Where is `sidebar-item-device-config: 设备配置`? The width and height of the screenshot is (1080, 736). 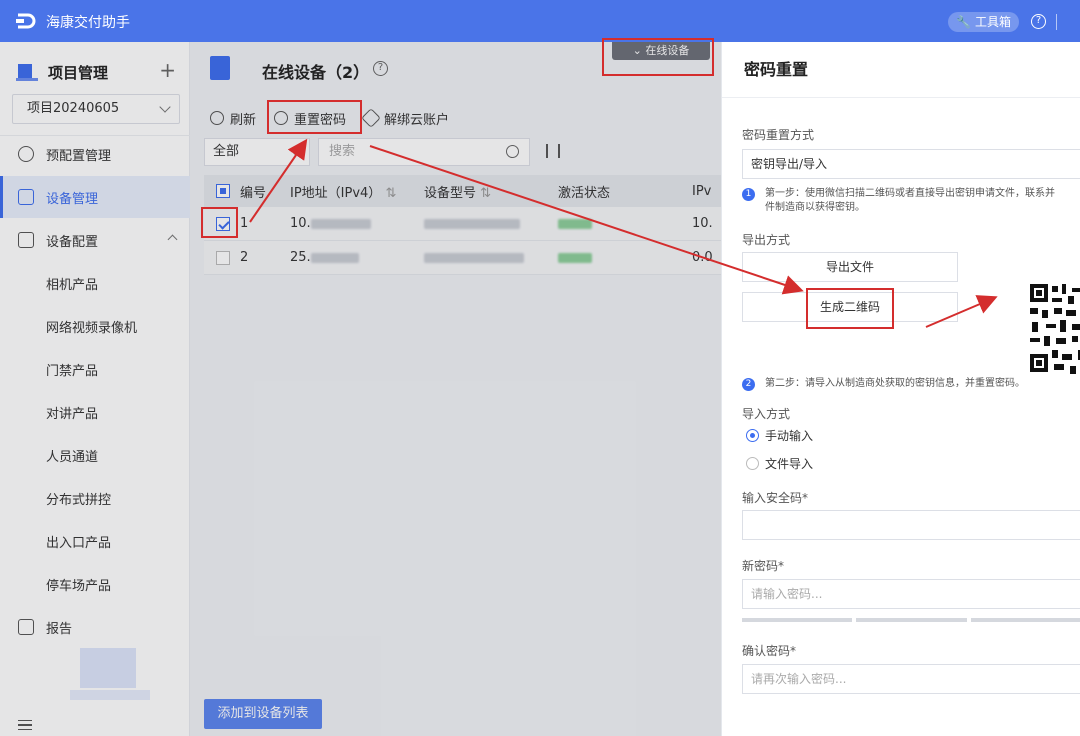 sidebar-item-device-config: 设备配置 is located at coordinates (95, 240).